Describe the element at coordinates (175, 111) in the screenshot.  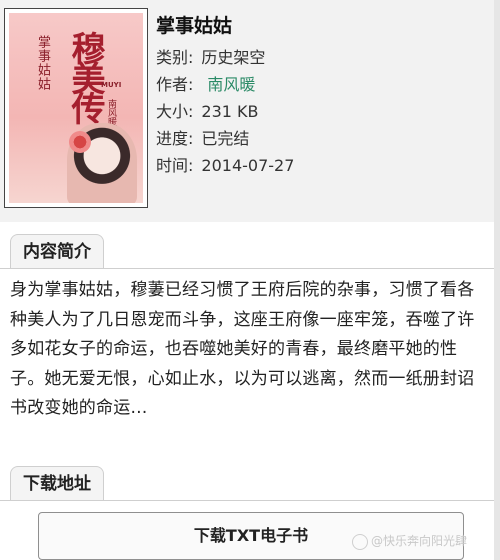
I see `size-label: 大小:` at that location.